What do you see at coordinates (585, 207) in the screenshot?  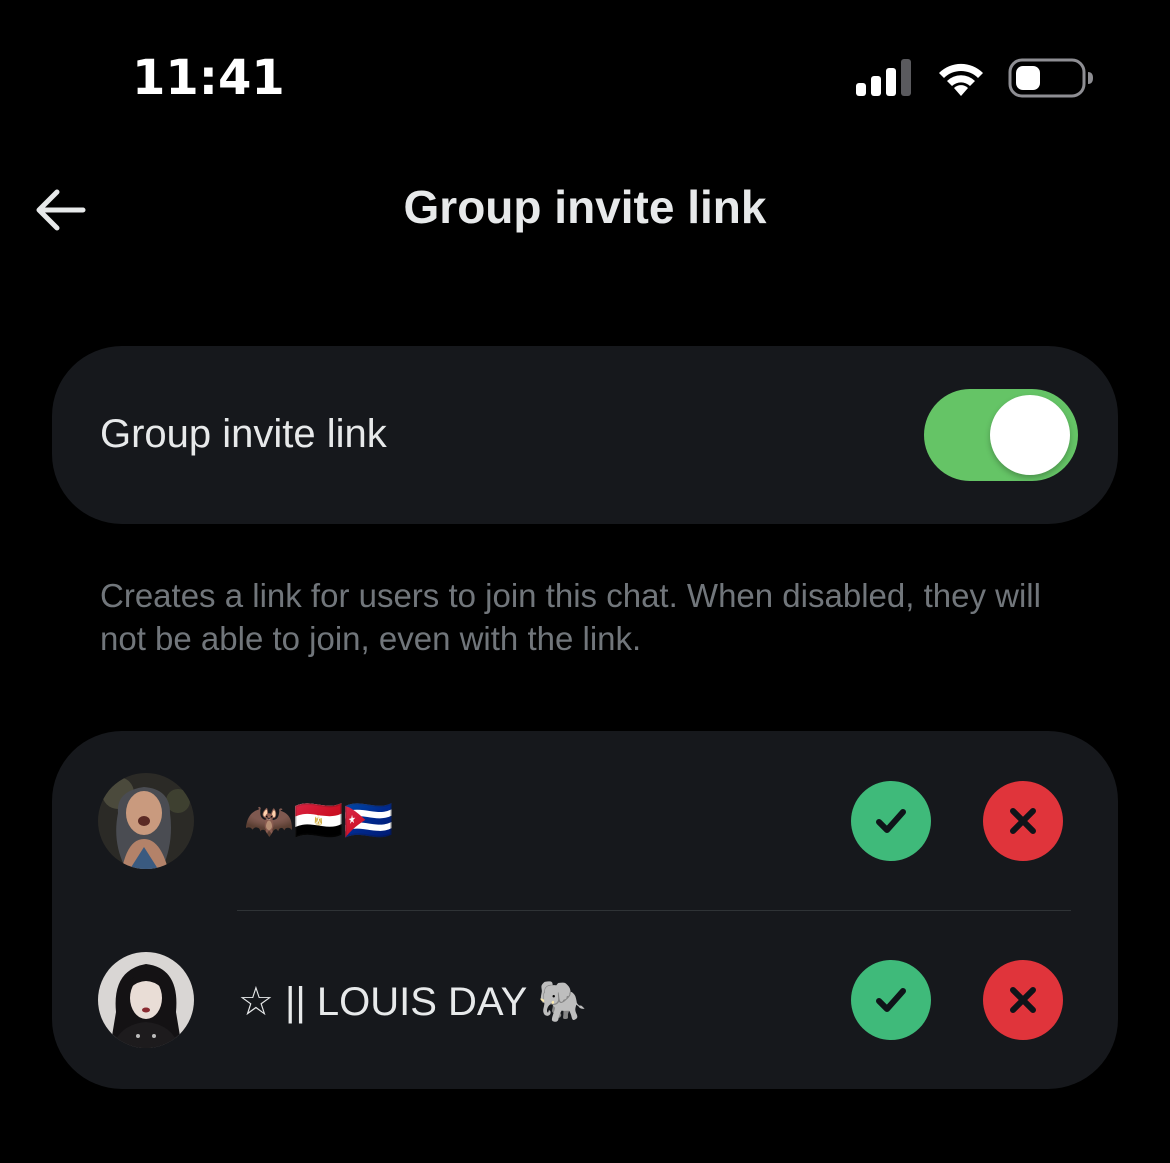 I see `page-title: Group invite link` at bounding box center [585, 207].